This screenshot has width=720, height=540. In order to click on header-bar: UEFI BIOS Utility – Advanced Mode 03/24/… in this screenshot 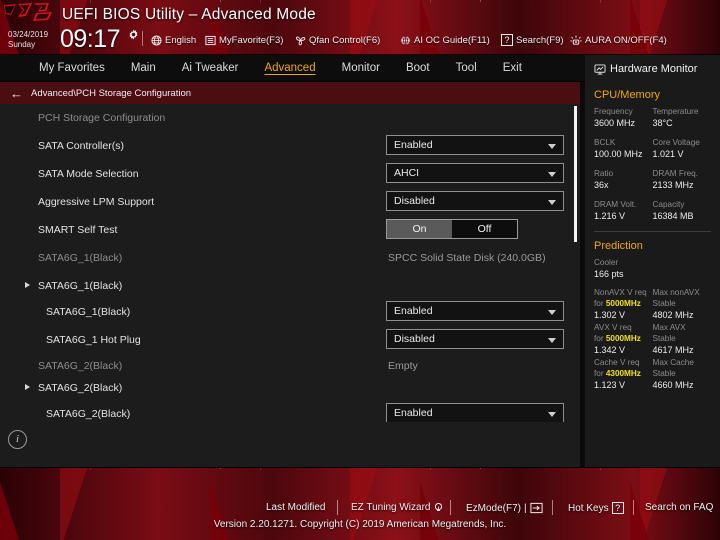, I will do `click(360, 27)`.